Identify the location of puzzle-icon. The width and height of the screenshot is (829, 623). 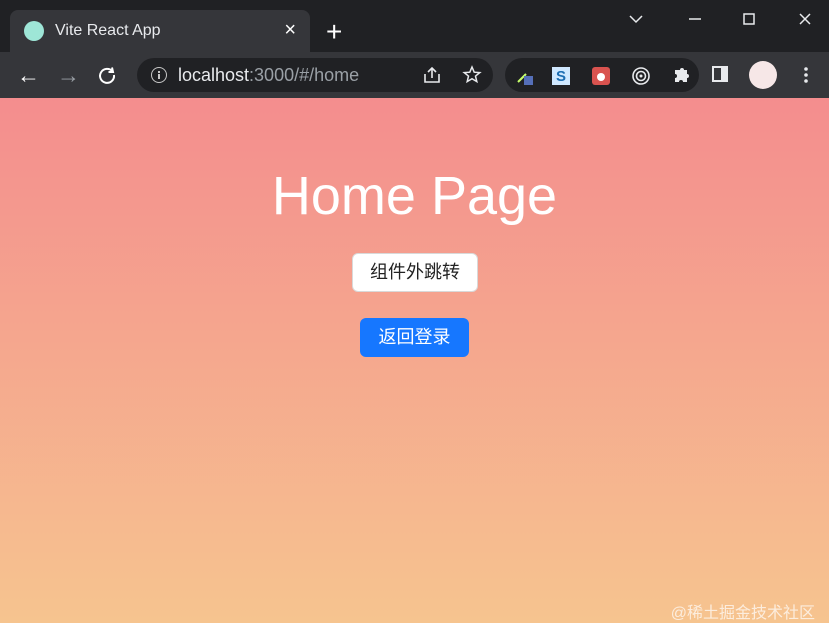
(681, 76).